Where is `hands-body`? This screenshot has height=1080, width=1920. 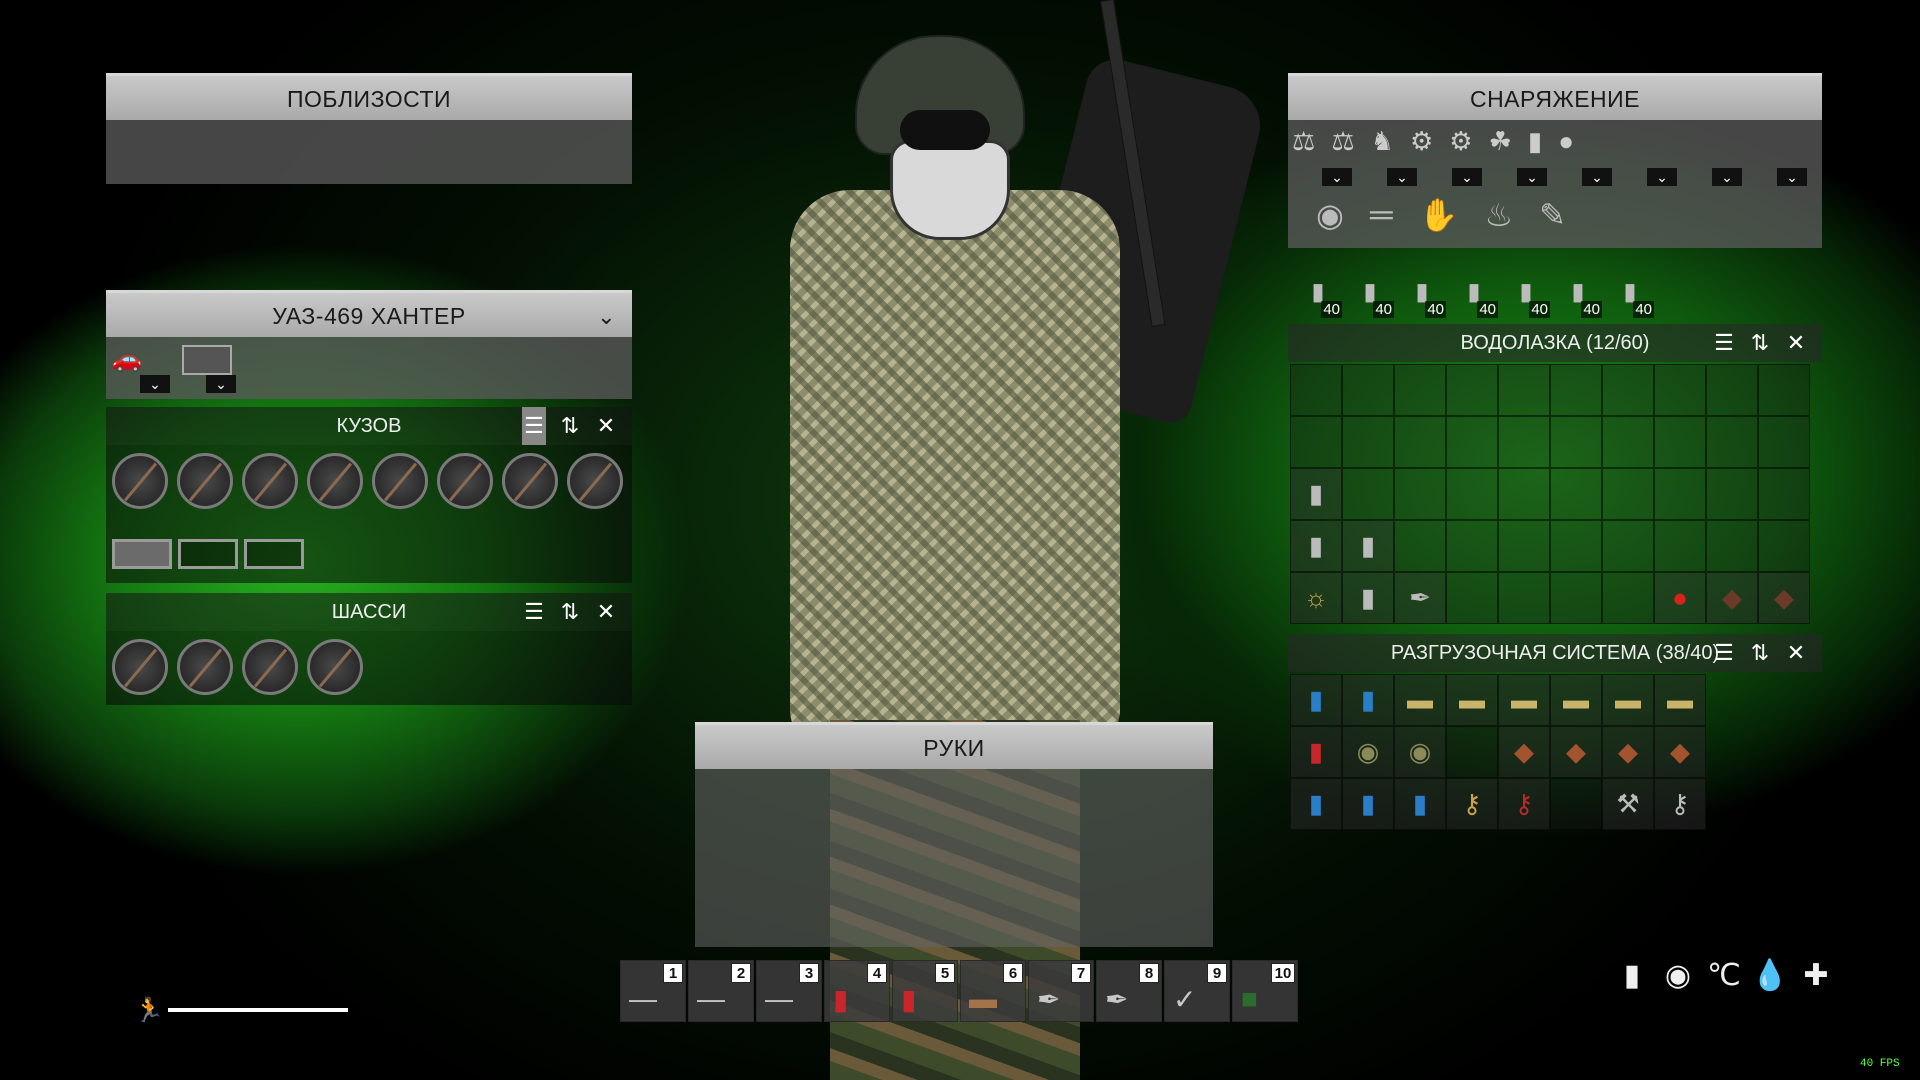
hands-body is located at coordinates (954, 858).